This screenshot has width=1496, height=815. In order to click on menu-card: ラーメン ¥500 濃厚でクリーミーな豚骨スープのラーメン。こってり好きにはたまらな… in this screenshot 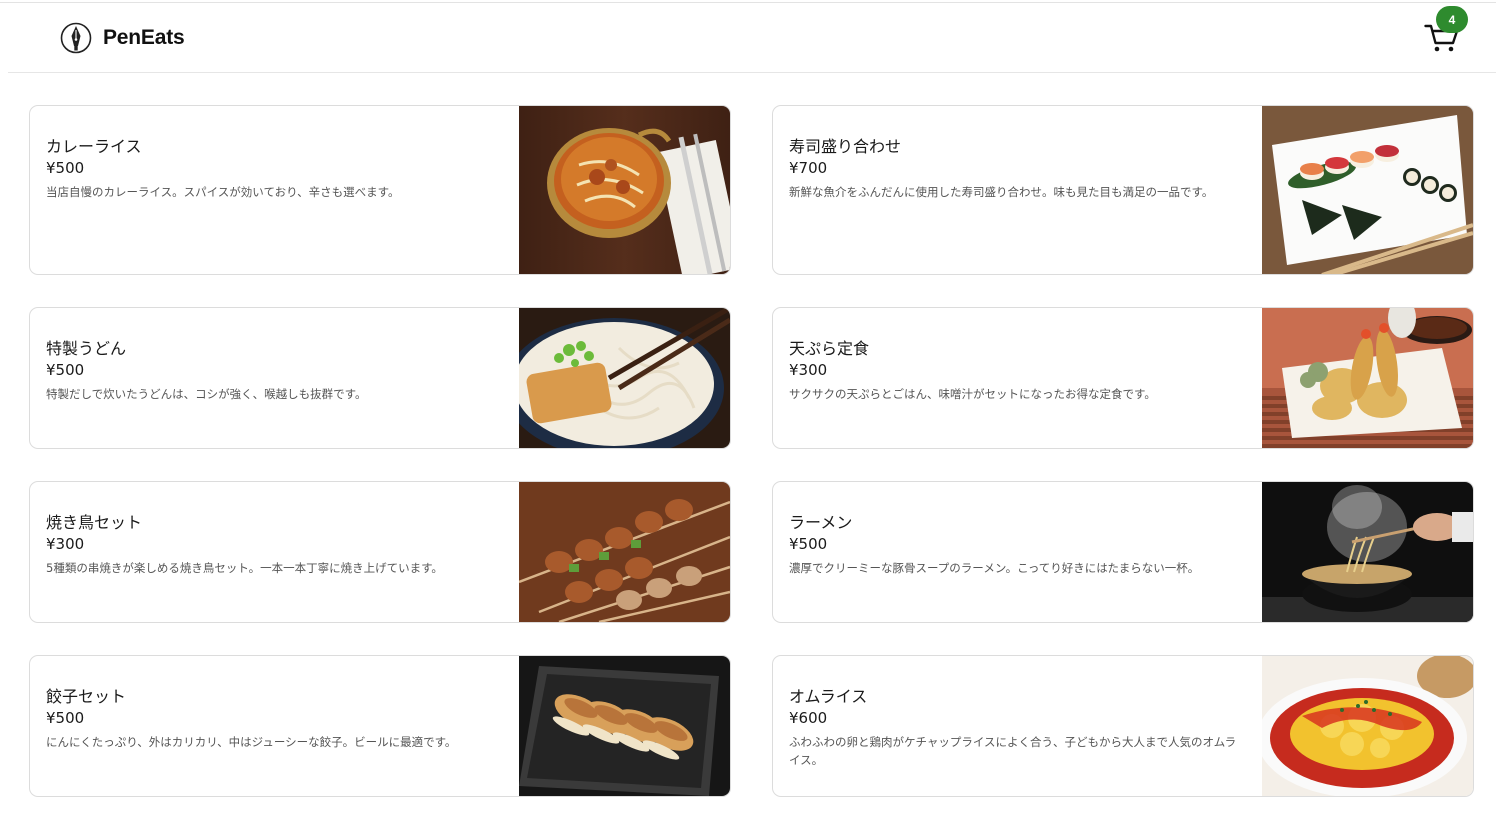, I will do `click(1123, 552)`.